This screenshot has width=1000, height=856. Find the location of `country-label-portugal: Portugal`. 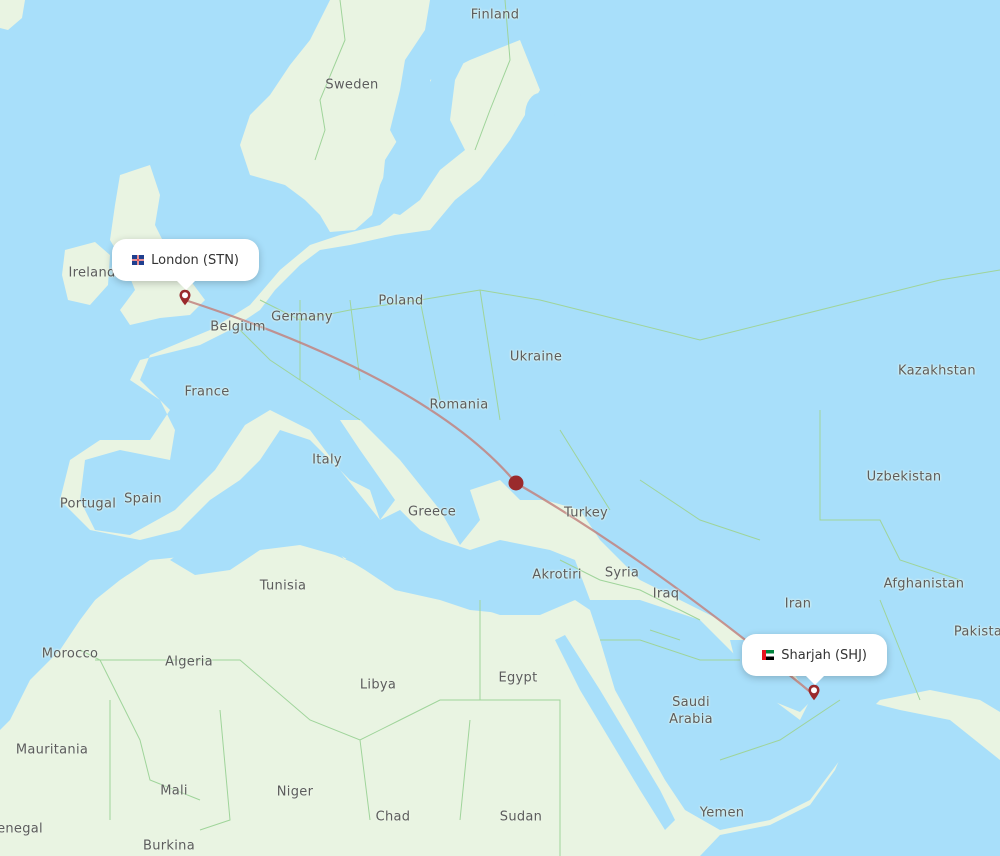

country-label-portugal: Portugal is located at coordinates (88, 504).